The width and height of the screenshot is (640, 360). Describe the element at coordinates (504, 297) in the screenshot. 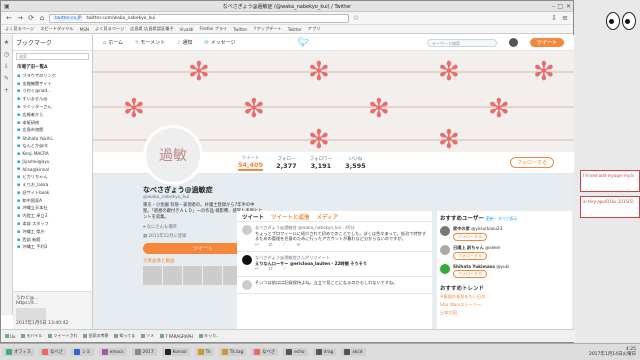

I see `trend-item: #東国の意見をたい日の` at that location.